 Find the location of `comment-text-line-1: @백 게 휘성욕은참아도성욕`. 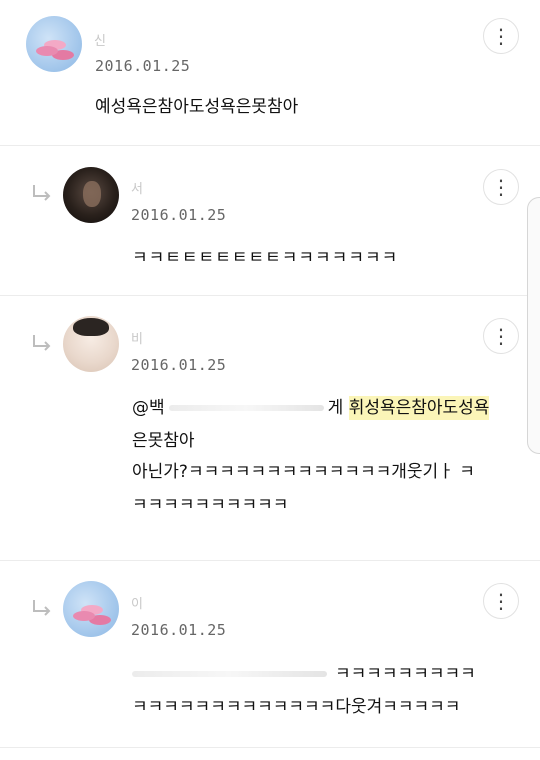

comment-text-line-1: @백 게 휘성욕은참아도성욕 is located at coordinates (311, 408).